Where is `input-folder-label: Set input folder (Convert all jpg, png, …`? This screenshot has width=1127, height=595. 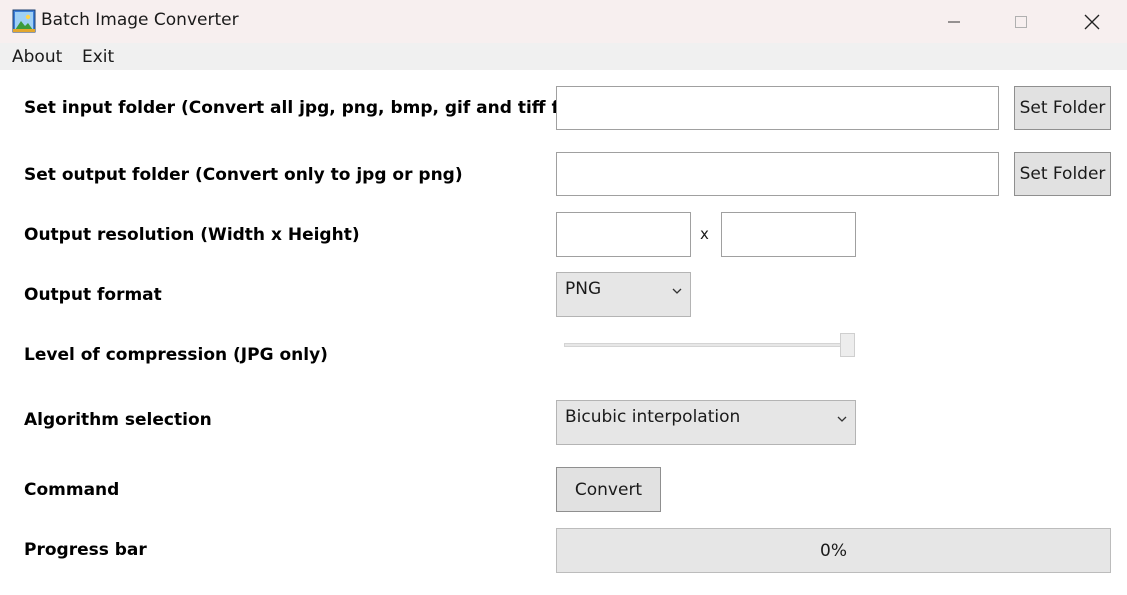 input-folder-label: Set input folder (Convert all jpg, png, … is located at coordinates (312, 108).